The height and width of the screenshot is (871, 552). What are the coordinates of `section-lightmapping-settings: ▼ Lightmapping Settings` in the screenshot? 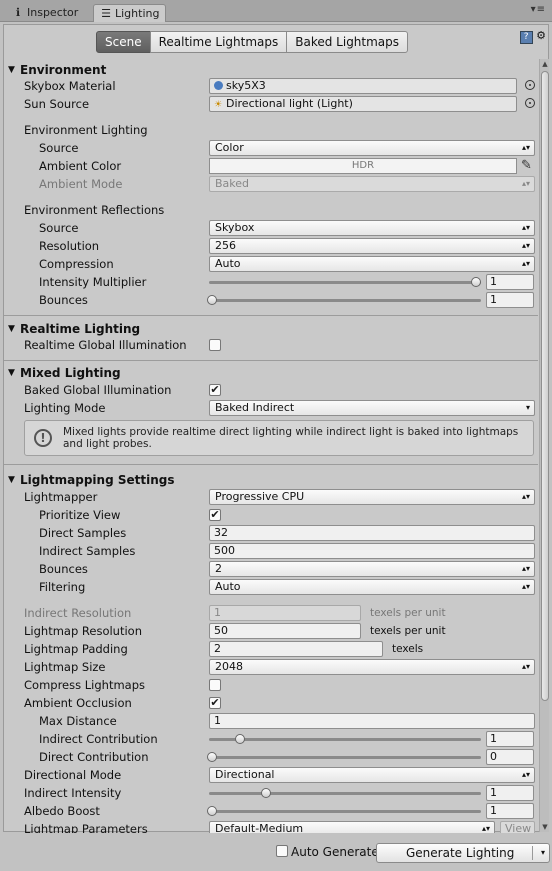 It's located at (271, 480).